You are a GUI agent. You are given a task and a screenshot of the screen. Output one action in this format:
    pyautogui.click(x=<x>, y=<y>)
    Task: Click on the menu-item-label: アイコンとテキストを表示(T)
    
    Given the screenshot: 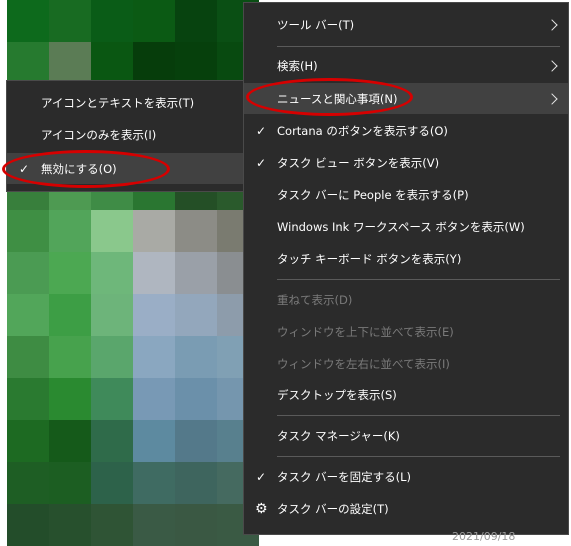 What is the action you would take?
    pyautogui.click(x=118, y=103)
    